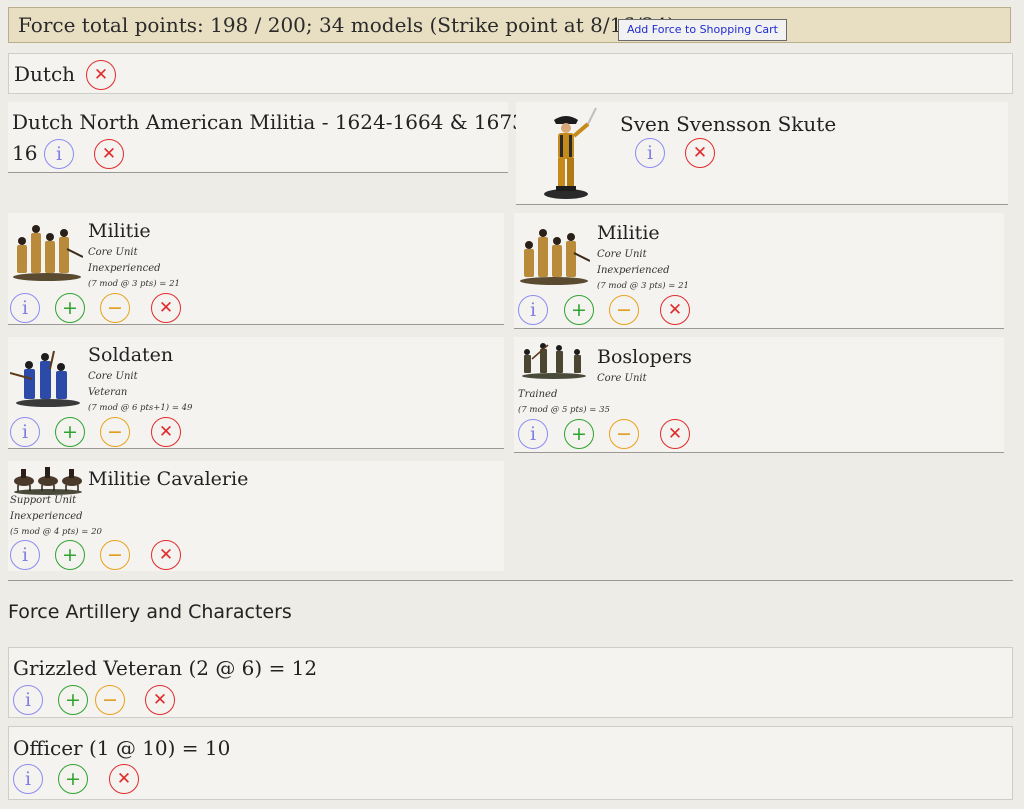 The image size is (1024, 809). I want to click on delete-force-button: ✕, so click(109, 154).